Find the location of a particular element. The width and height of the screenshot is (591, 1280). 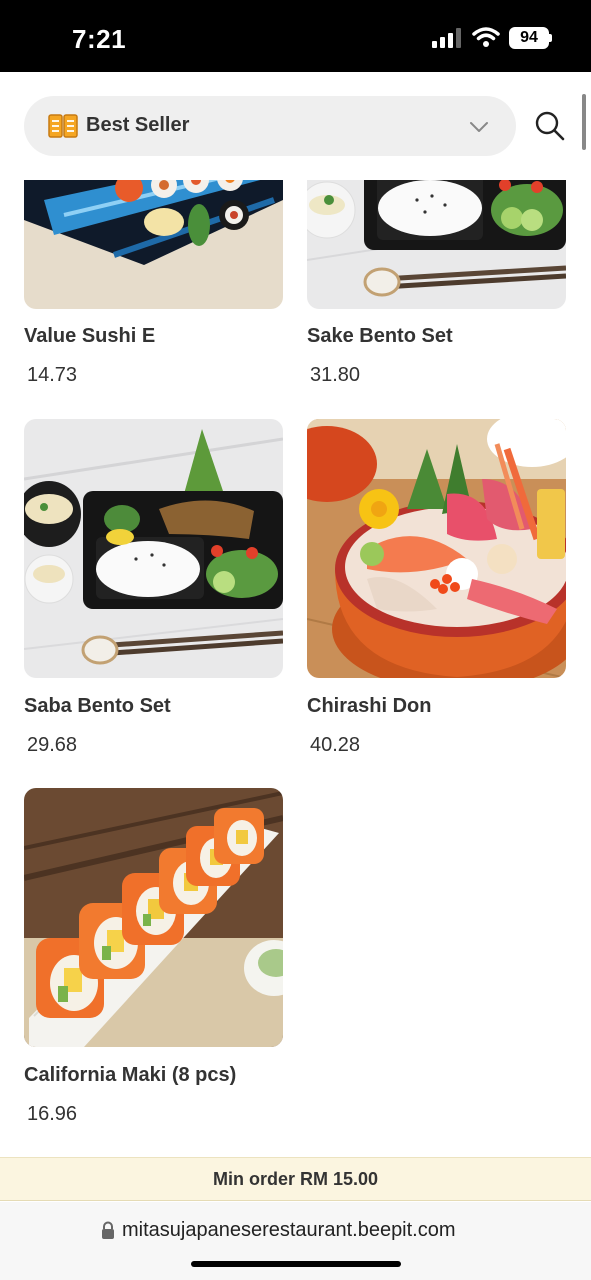

product-card: California Maki (8 pcs) 16.96 is located at coordinates (154, 956).